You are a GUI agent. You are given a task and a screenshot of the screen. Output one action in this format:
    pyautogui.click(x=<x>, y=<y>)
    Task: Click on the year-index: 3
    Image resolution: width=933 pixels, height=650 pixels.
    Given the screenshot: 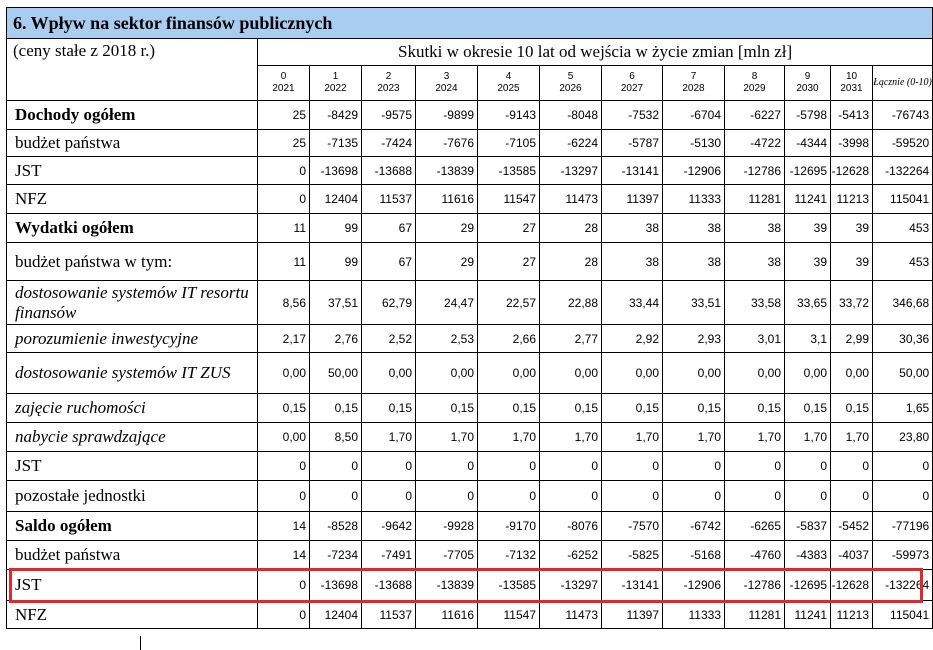 What is the action you would take?
    pyautogui.click(x=446, y=76)
    